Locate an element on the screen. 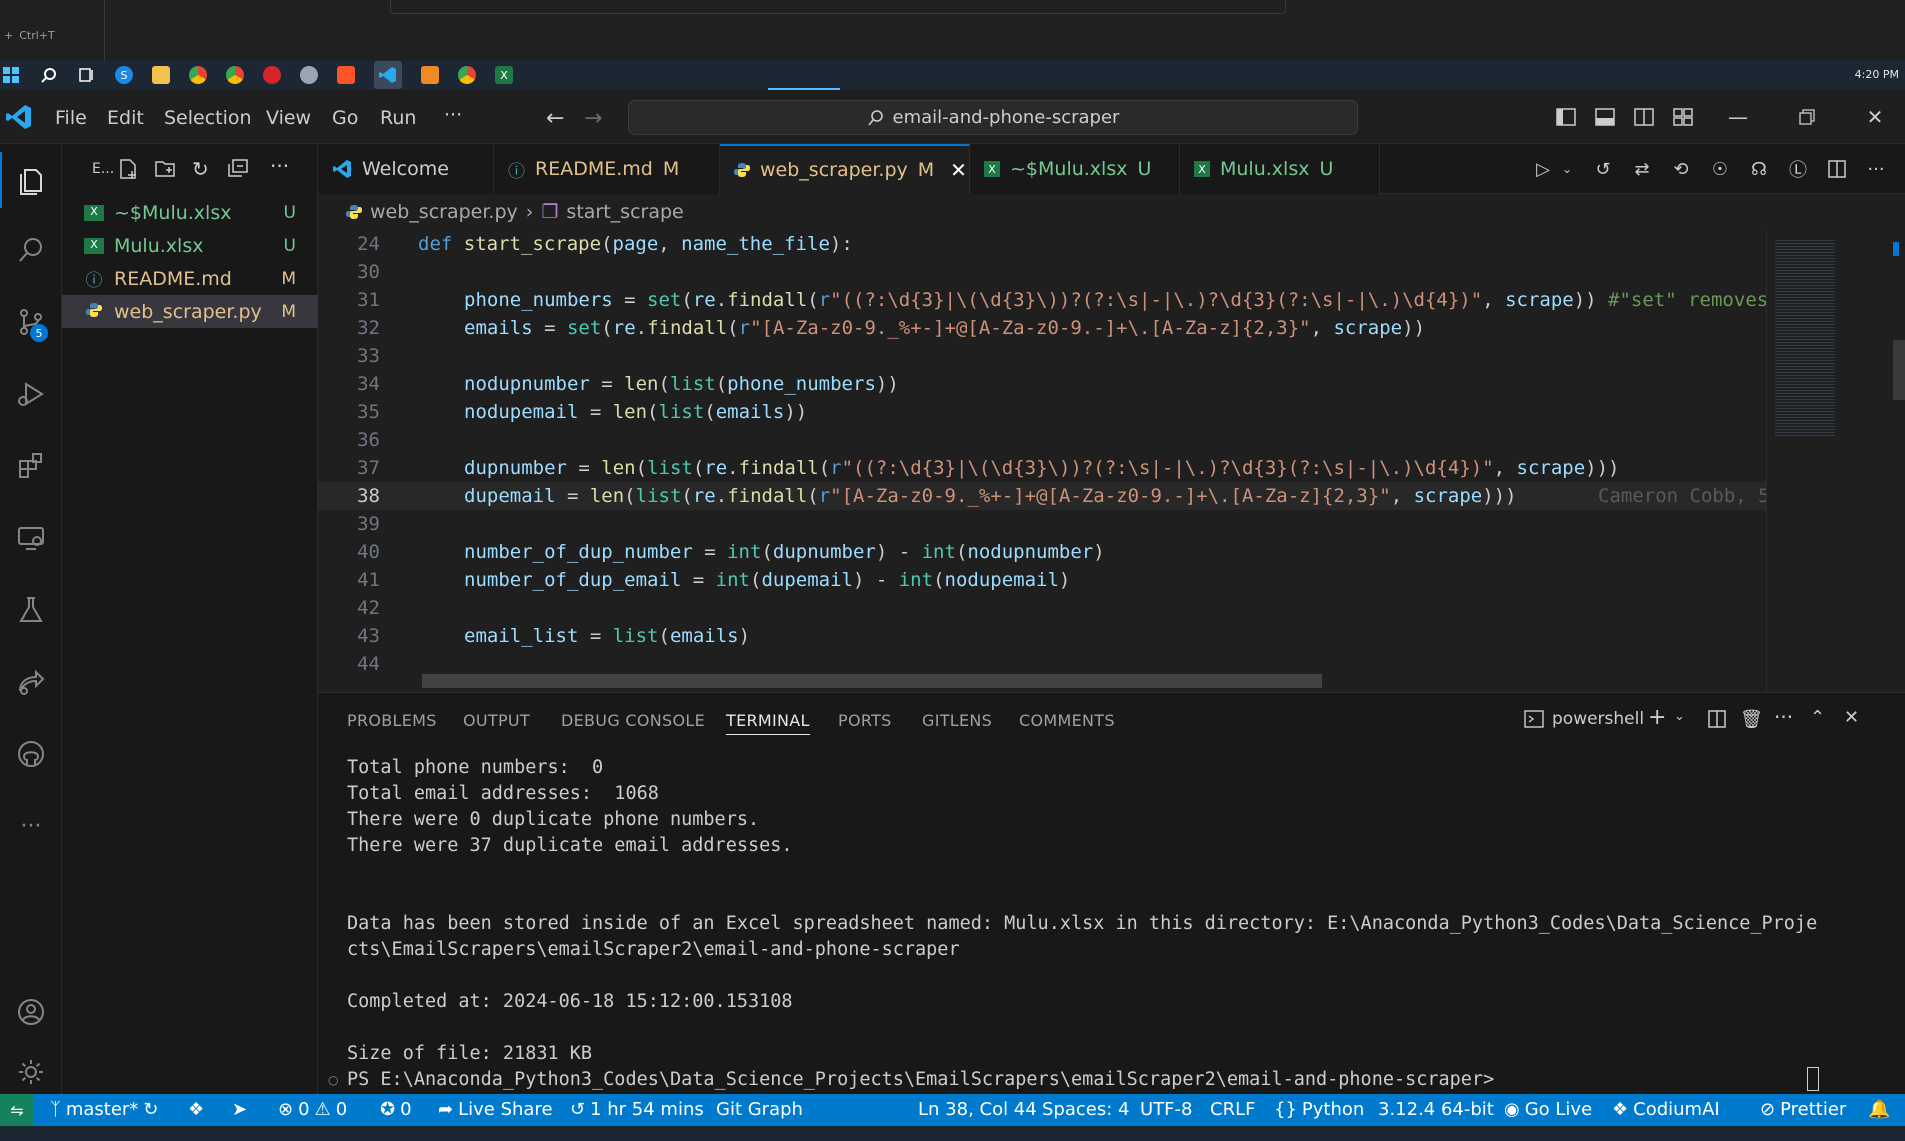  branch-indicator: ᛉ master* ↻ is located at coordinates (104, 1109).